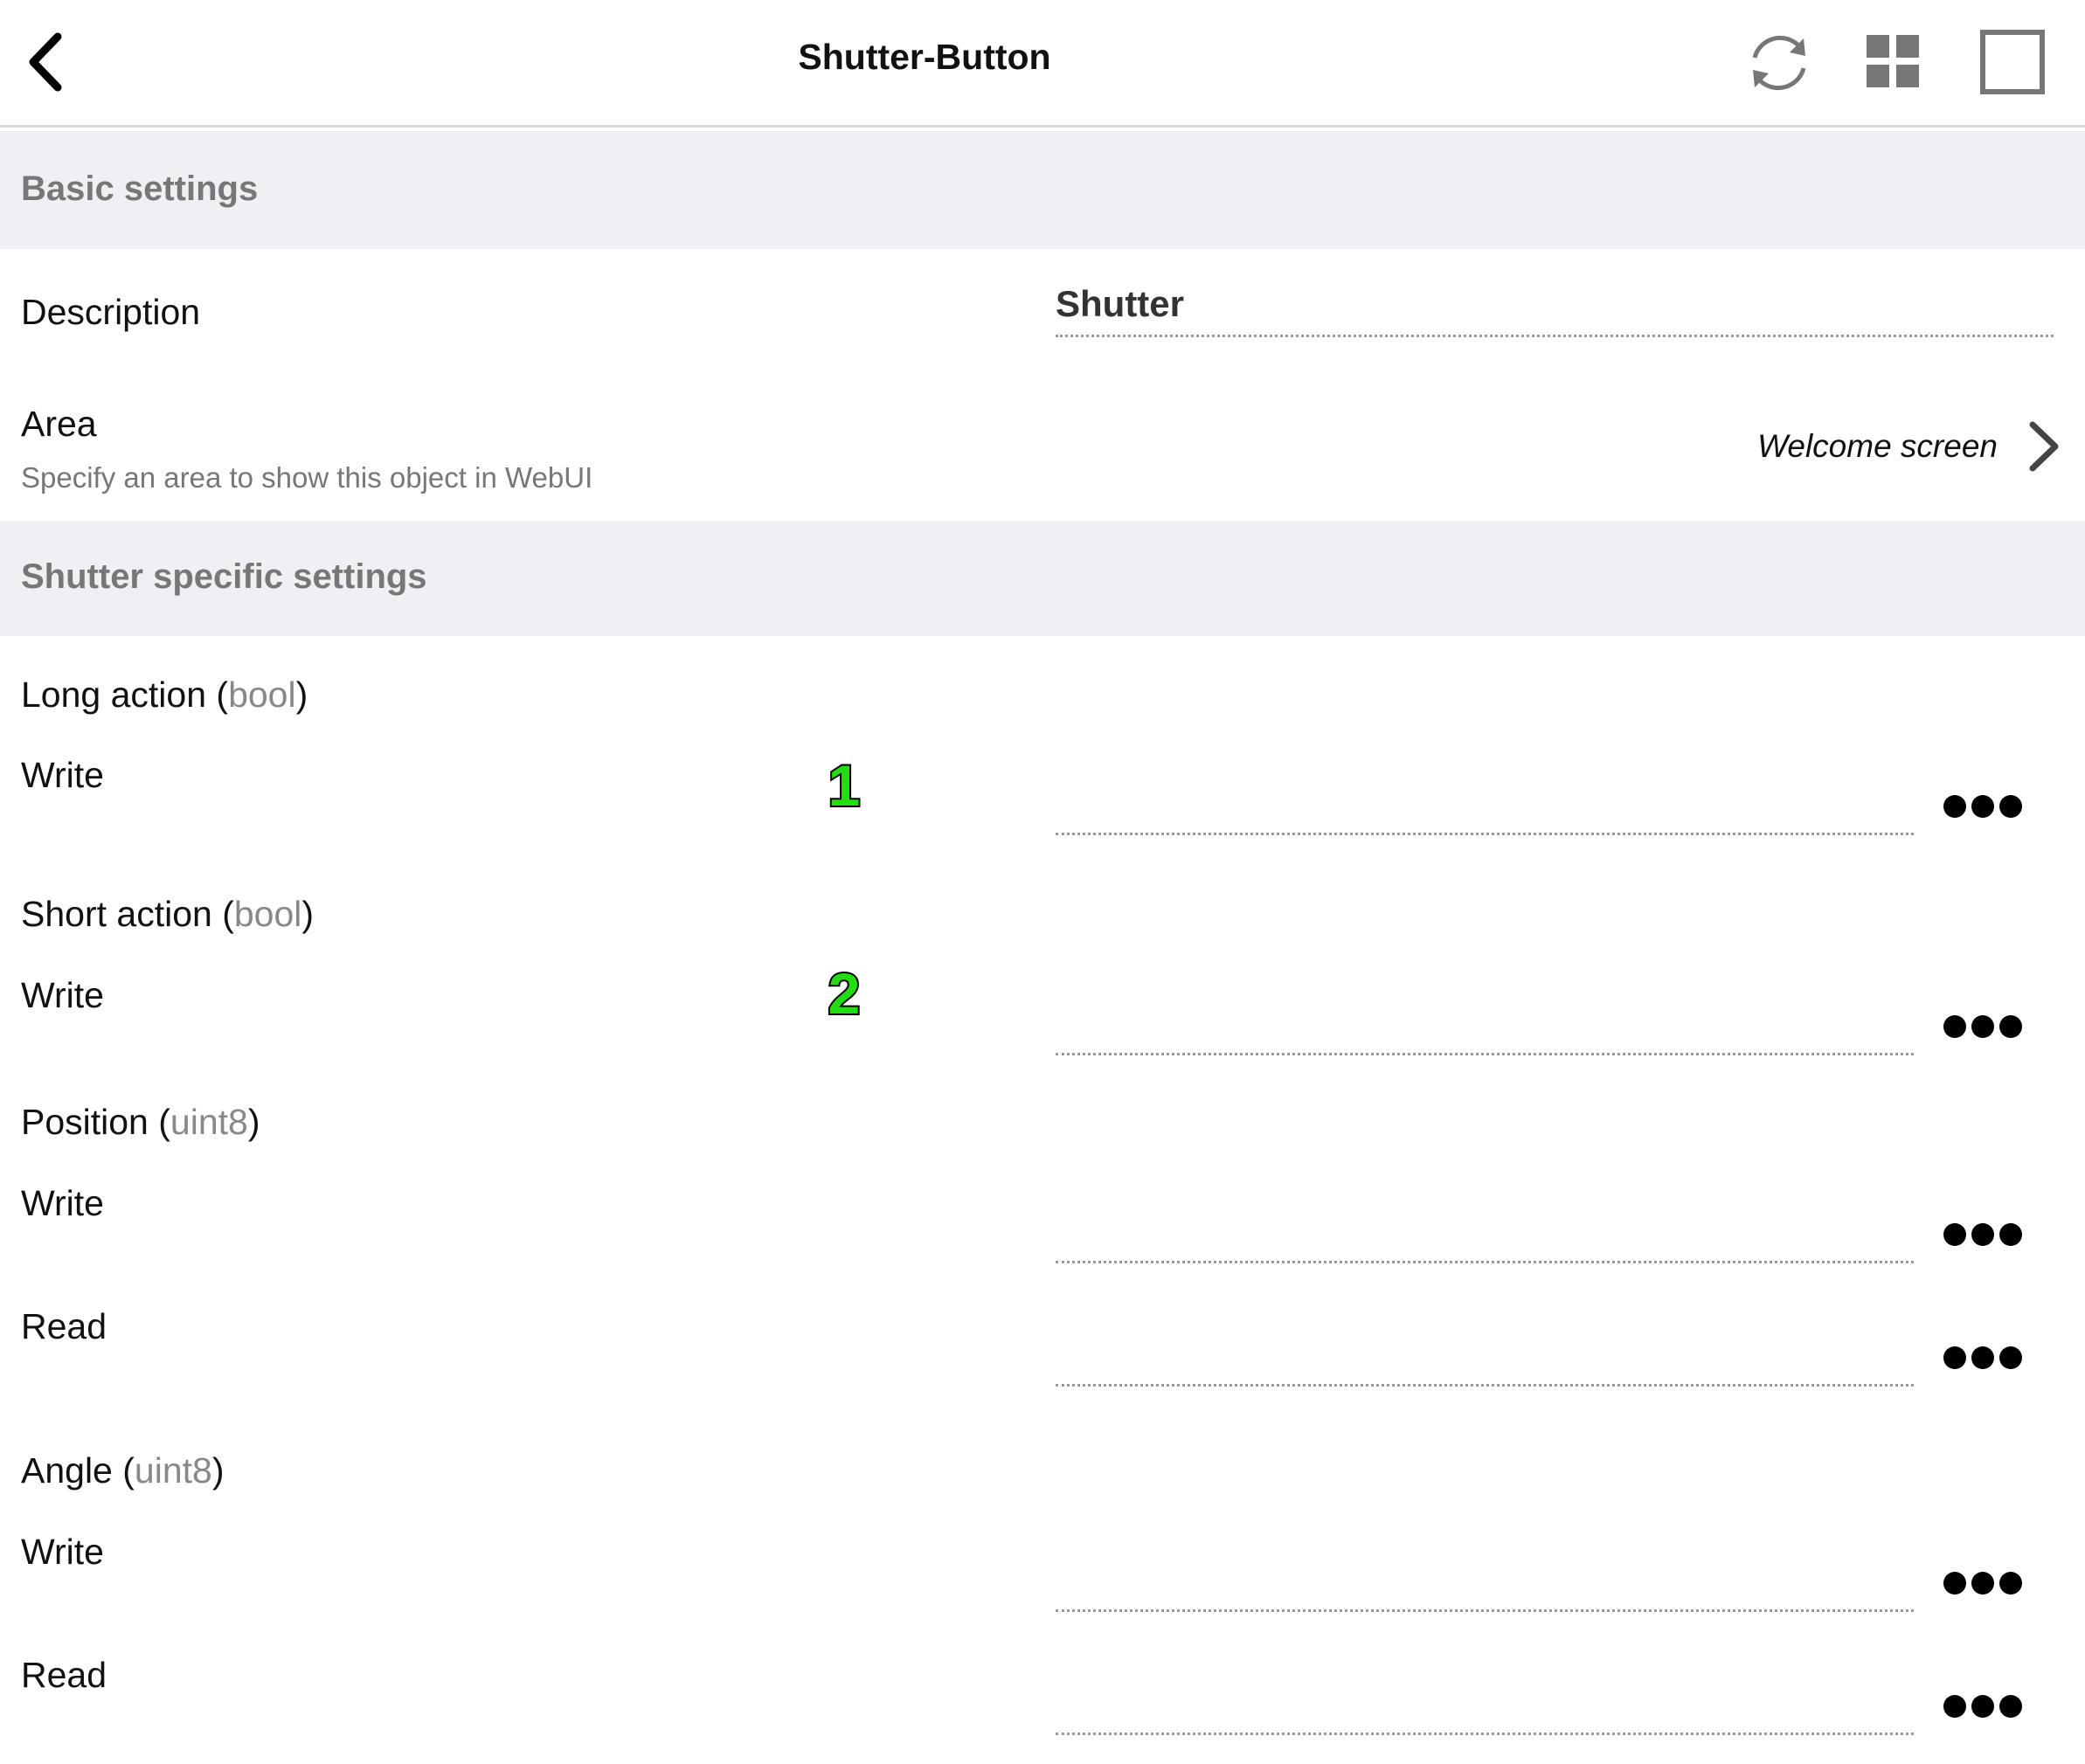 This screenshot has width=2085, height=1764. What do you see at coordinates (924, 57) in the screenshot?
I see `page-title: Shutter-Button` at bounding box center [924, 57].